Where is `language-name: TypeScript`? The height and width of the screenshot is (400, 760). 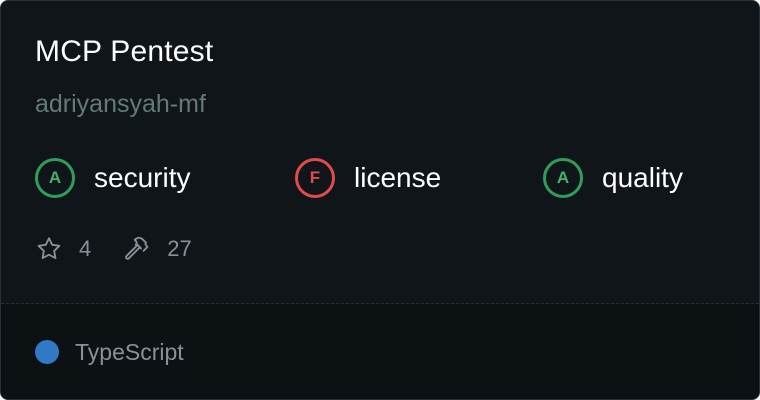
language-name: TypeScript is located at coordinates (129, 351).